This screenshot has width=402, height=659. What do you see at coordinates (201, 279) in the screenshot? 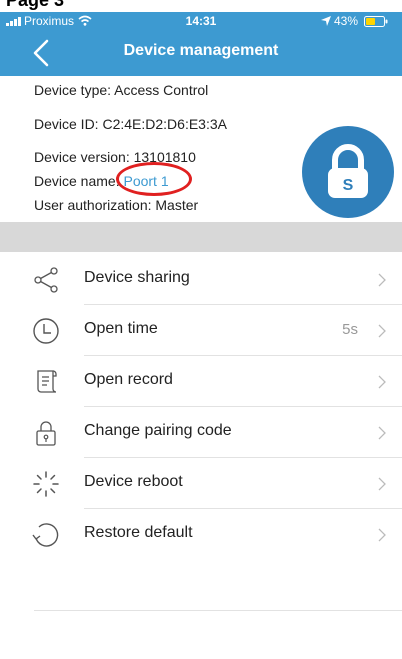
I see `menu-item-device-sharing: Device sharing` at bounding box center [201, 279].